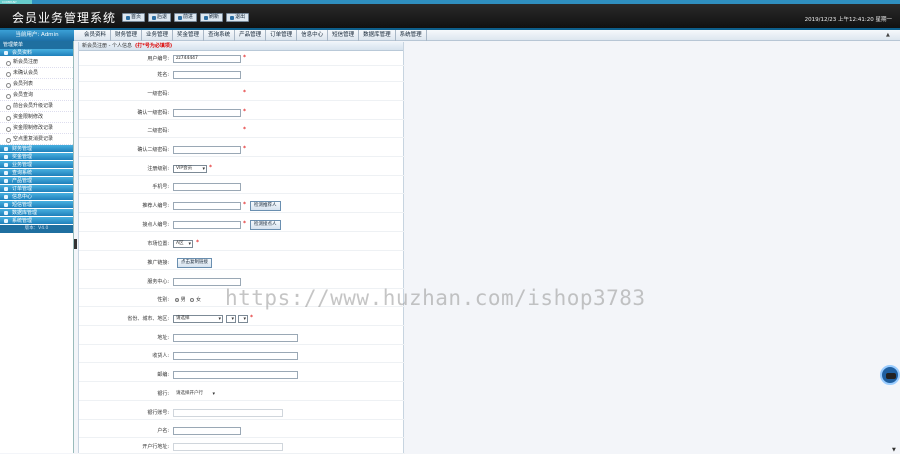 Image resolution: width=900 pixels, height=454 pixels. Describe the element at coordinates (190, 169) in the screenshot. I see `level-select: VIP会员` at that location.